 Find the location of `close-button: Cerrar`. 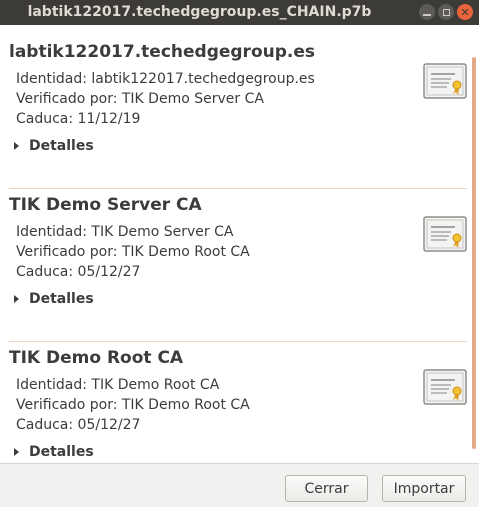

close-button: Cerrar is located at coordinates (326, 488).